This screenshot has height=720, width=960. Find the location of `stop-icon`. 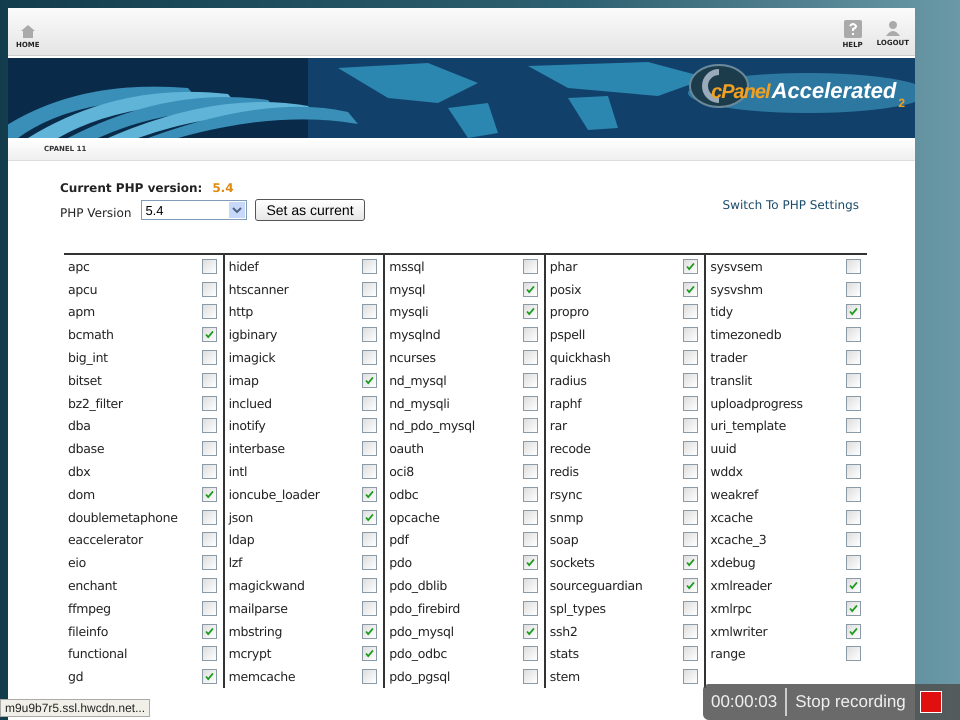

stop-icon is located at coordinates (931, 702).